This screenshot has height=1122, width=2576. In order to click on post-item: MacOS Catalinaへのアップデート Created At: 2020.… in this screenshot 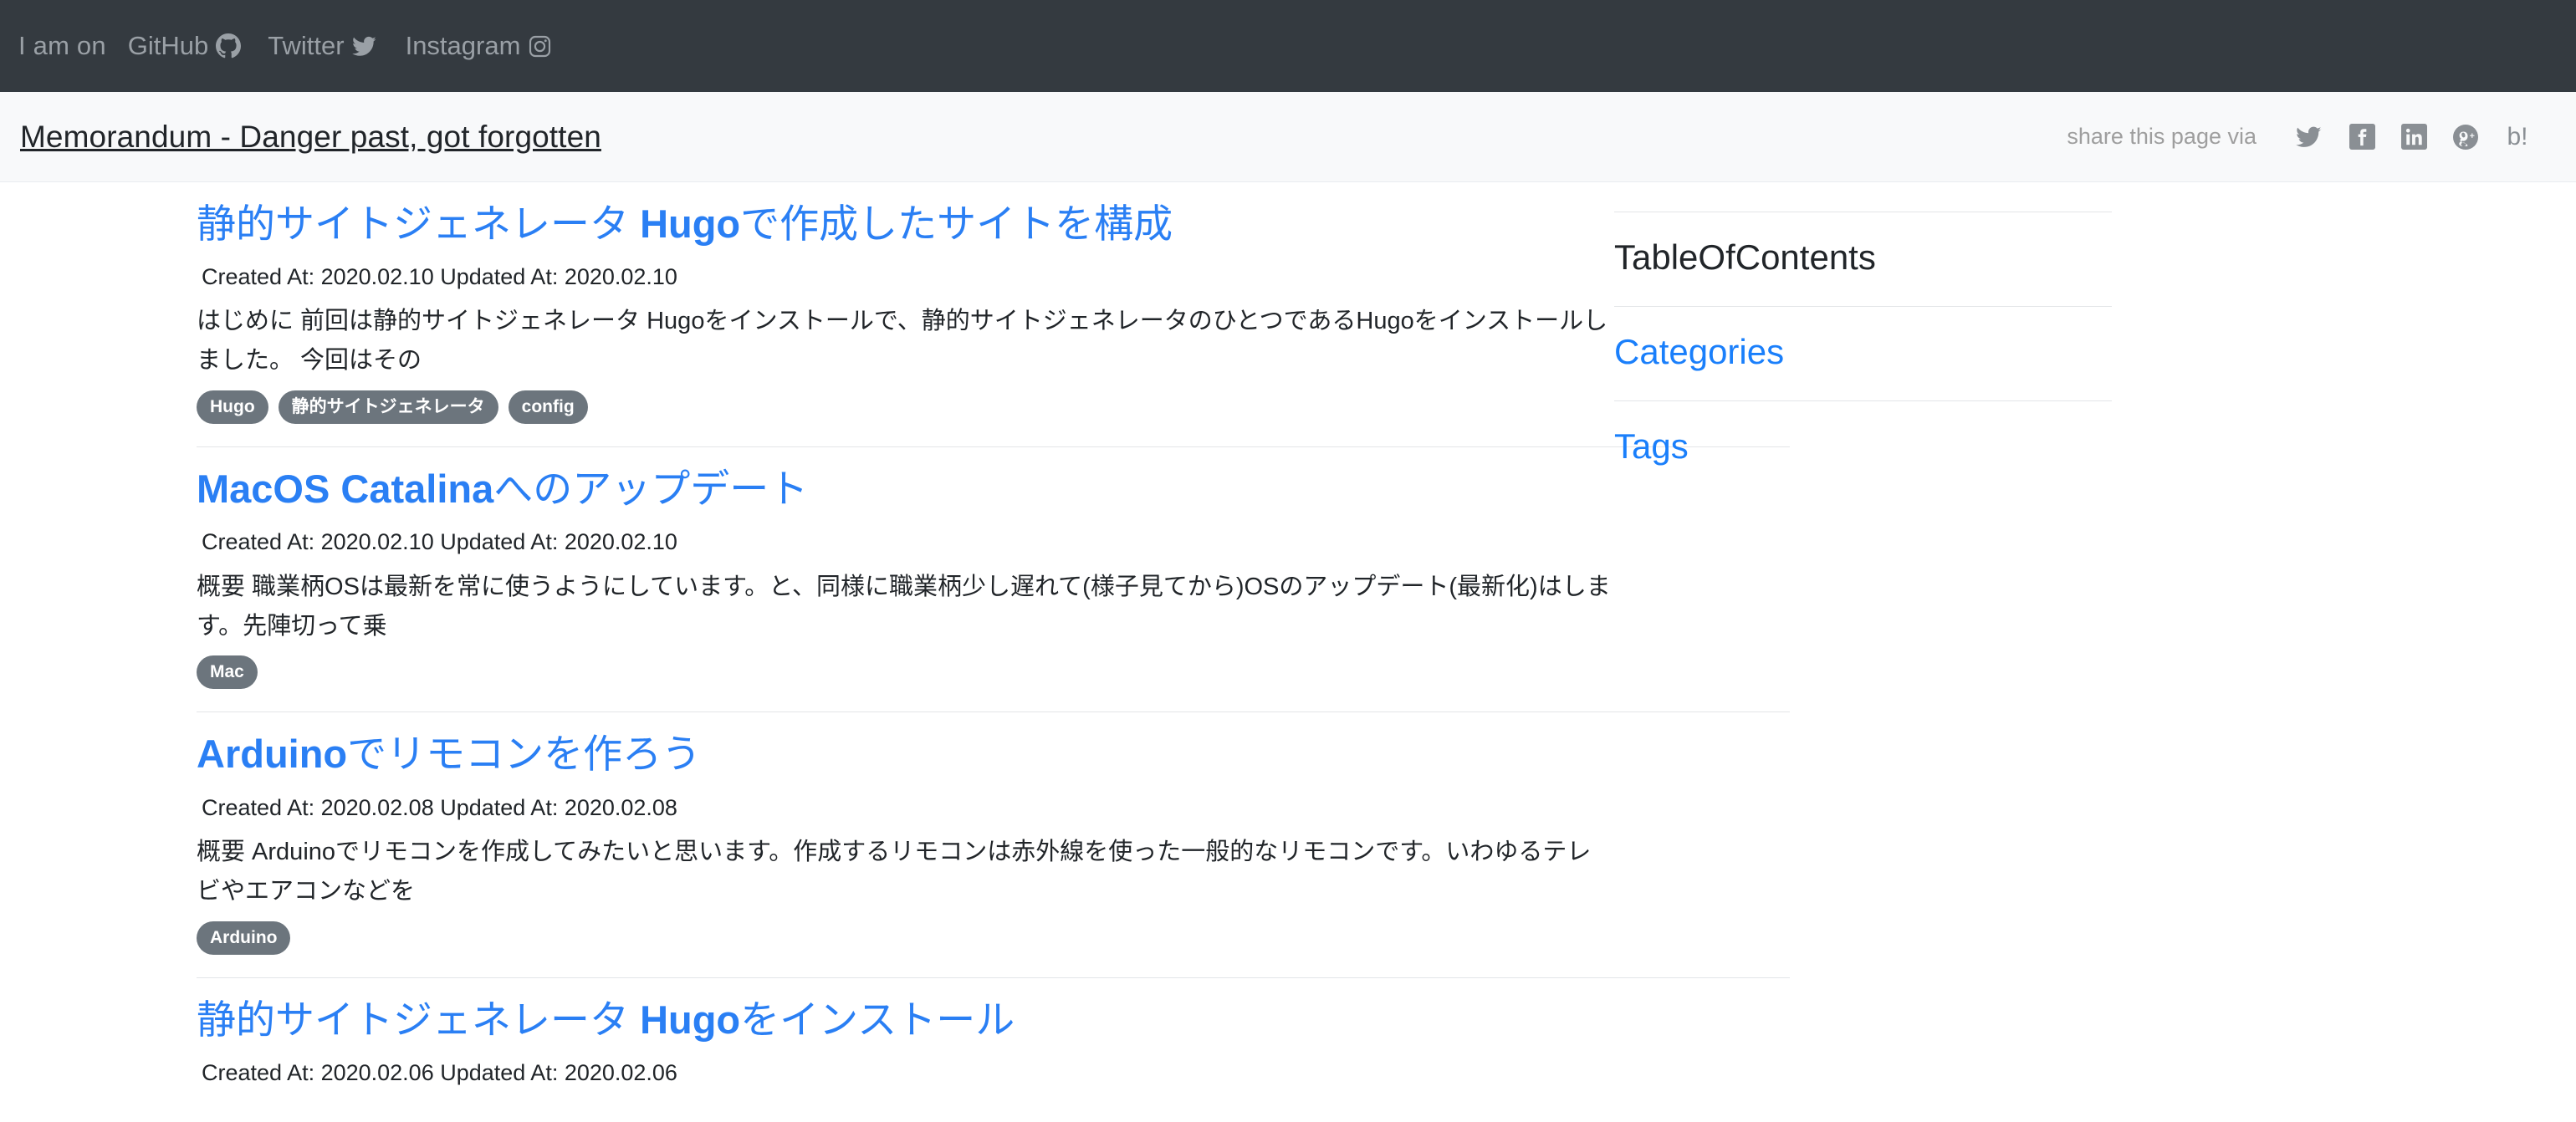, I will do `click(993, 580)`.